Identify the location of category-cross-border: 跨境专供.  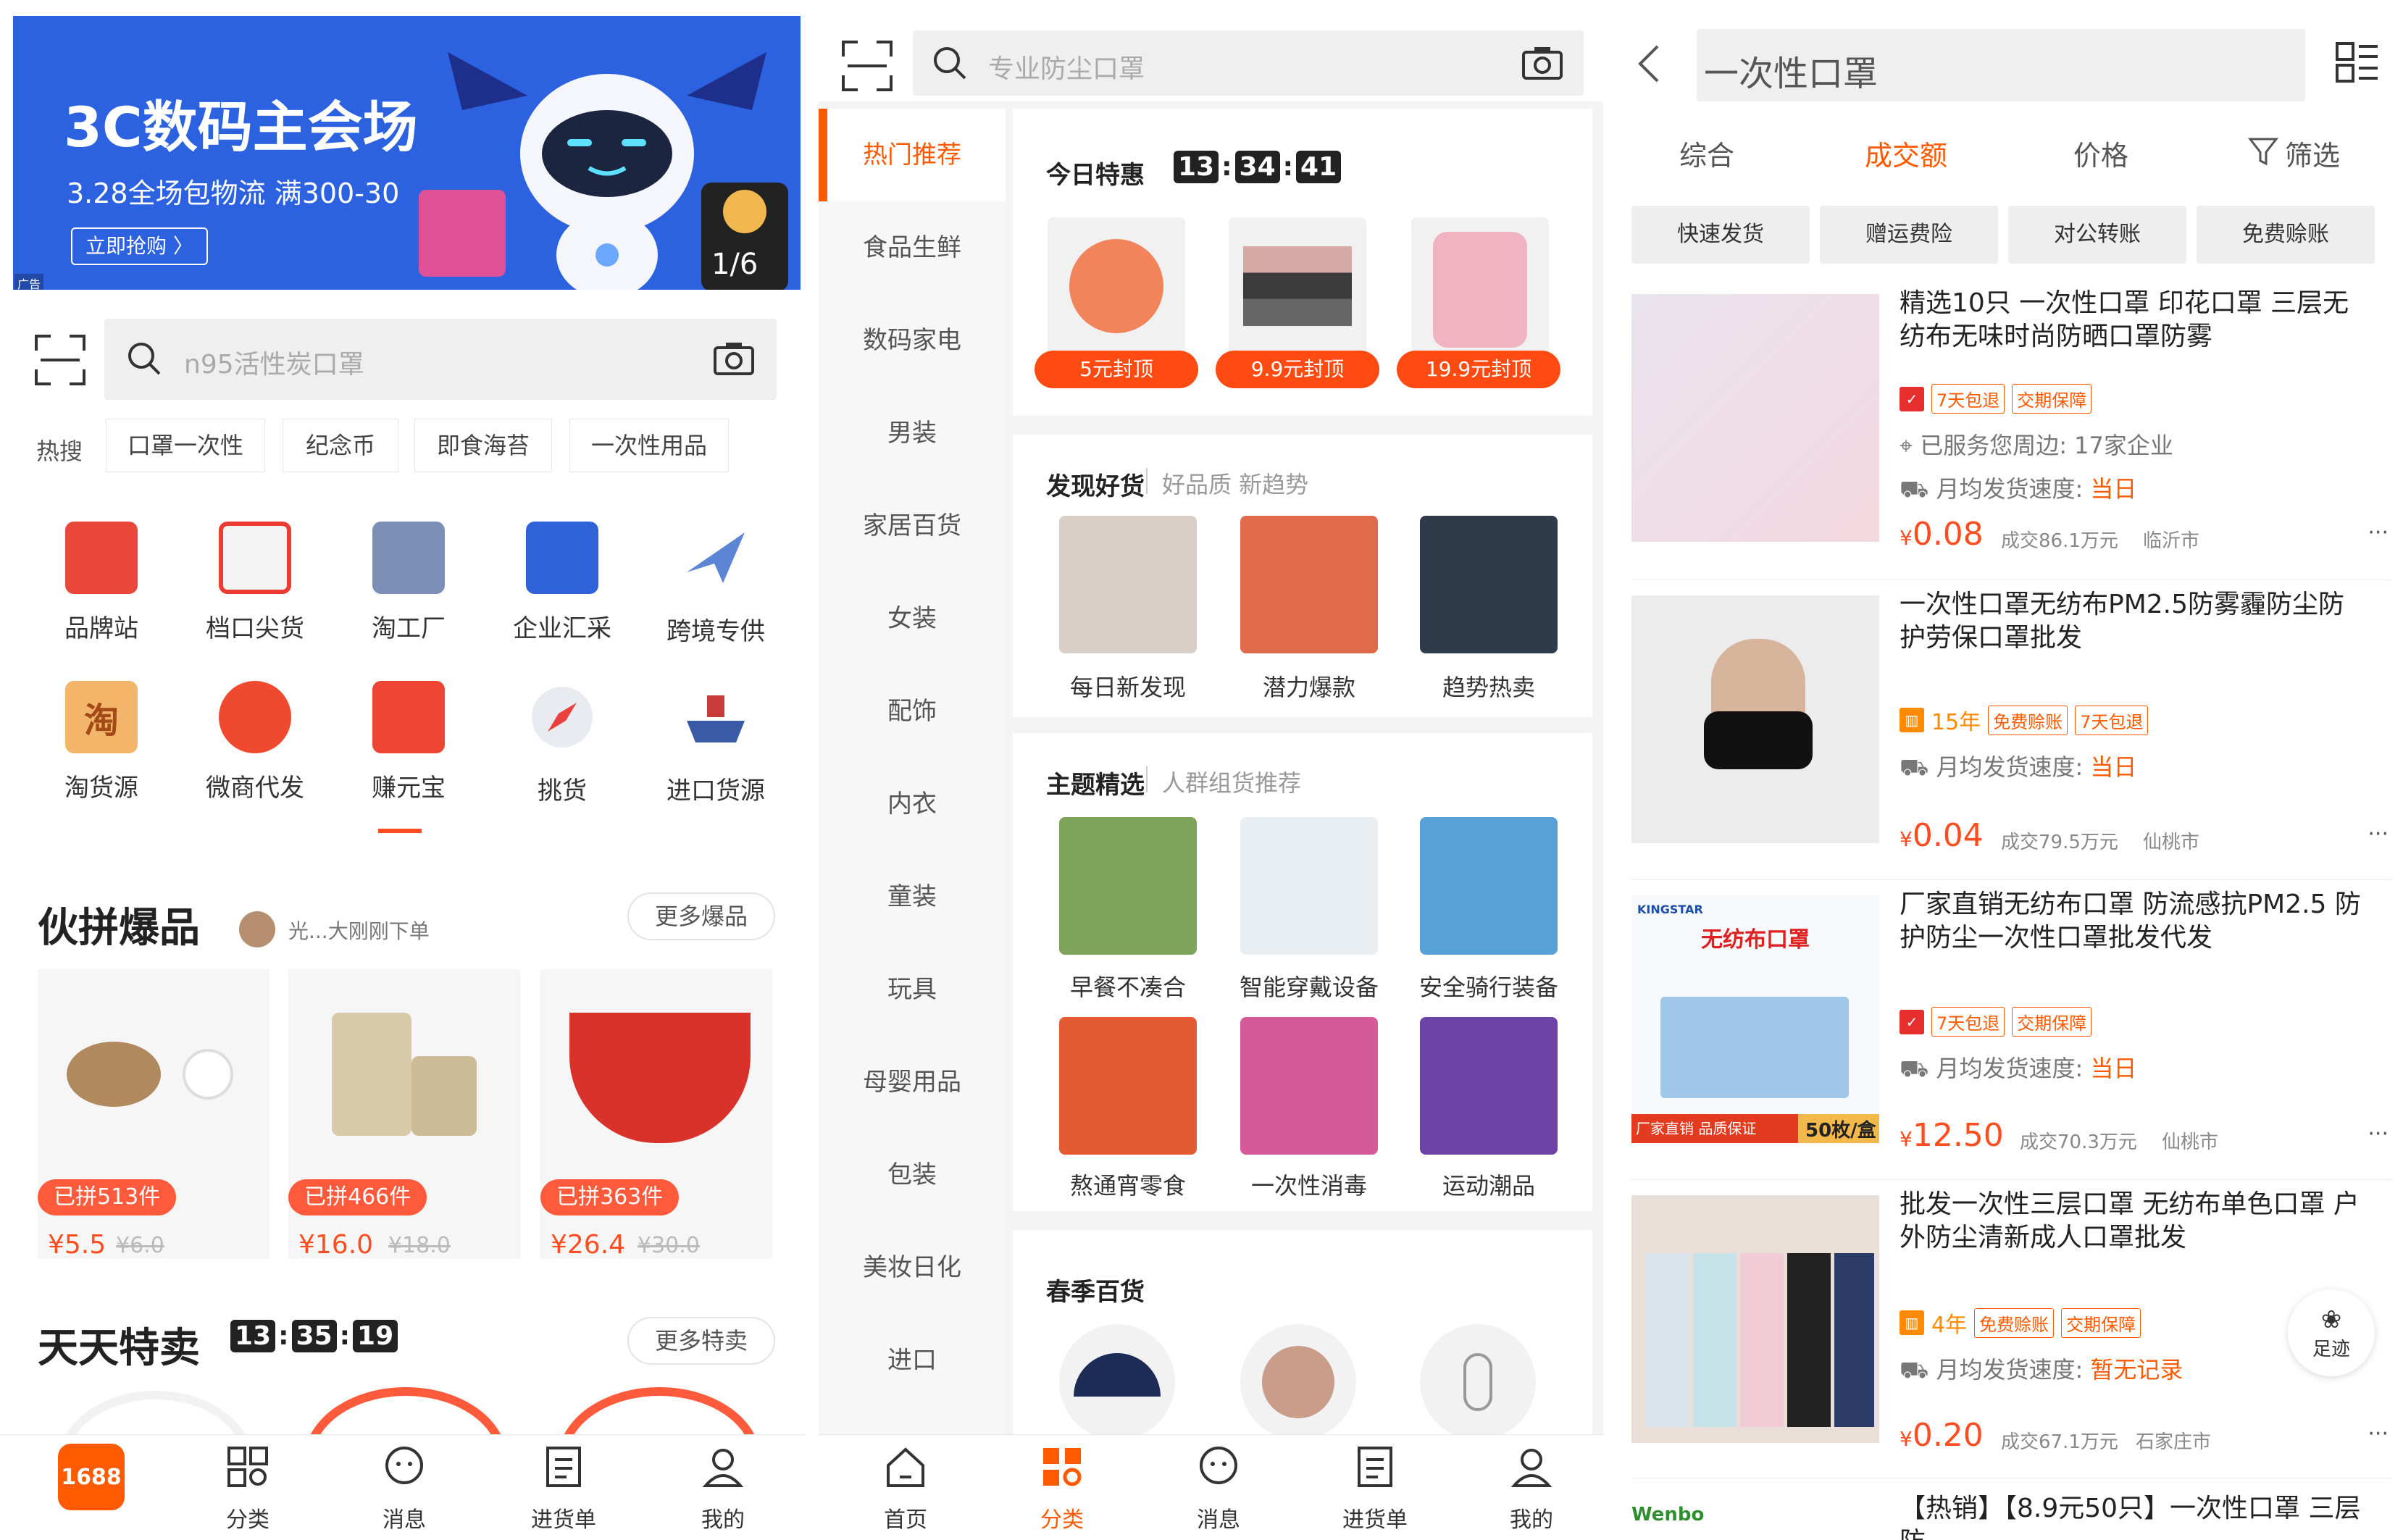
(715, 584).